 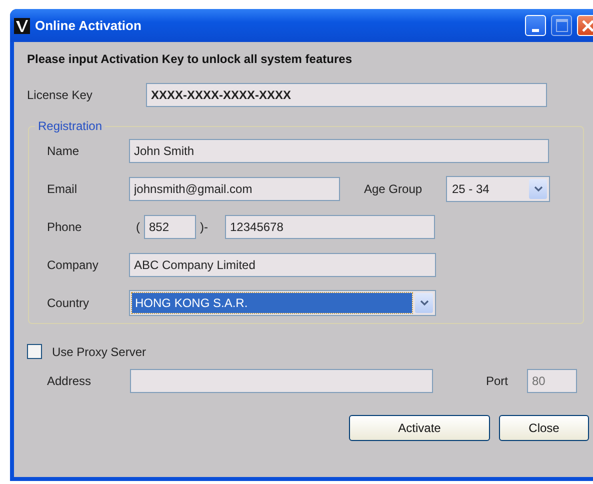 I want to click on minimize-button, so click(x=535, y=25).